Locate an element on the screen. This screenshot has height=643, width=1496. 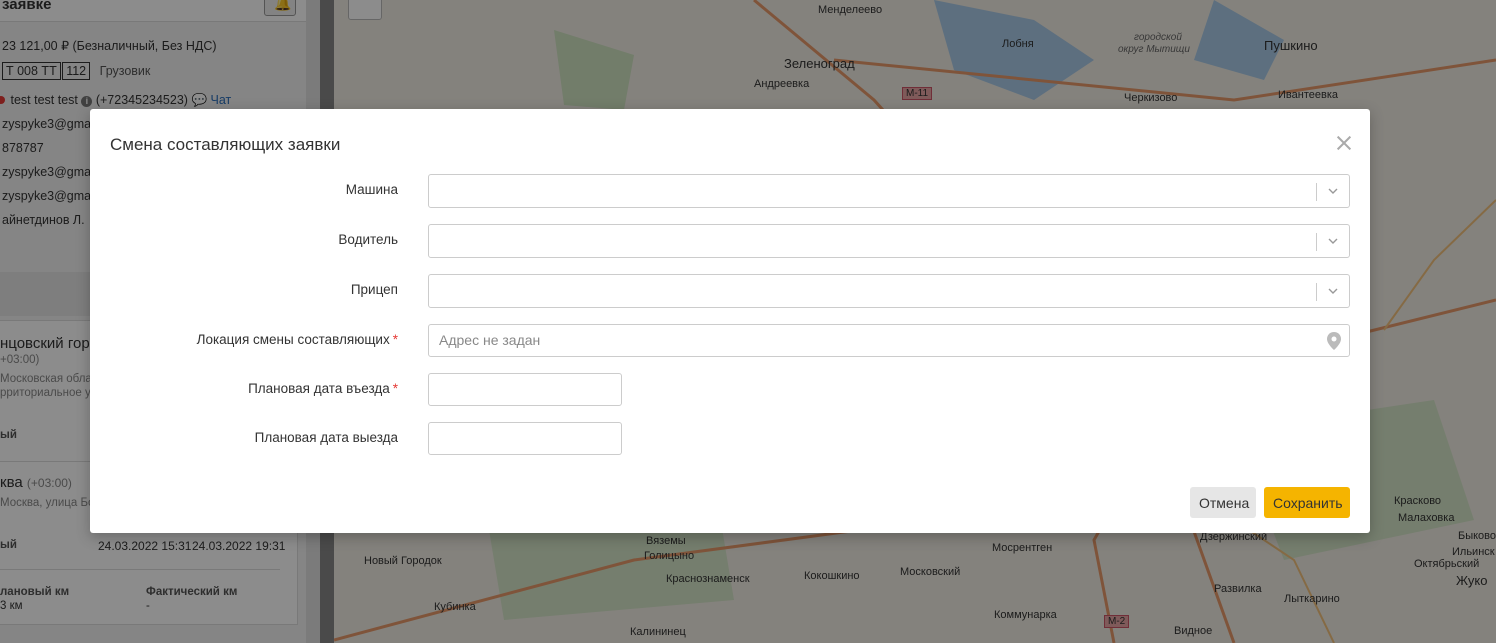
entry-date-input is located at coordinates (525, 389).